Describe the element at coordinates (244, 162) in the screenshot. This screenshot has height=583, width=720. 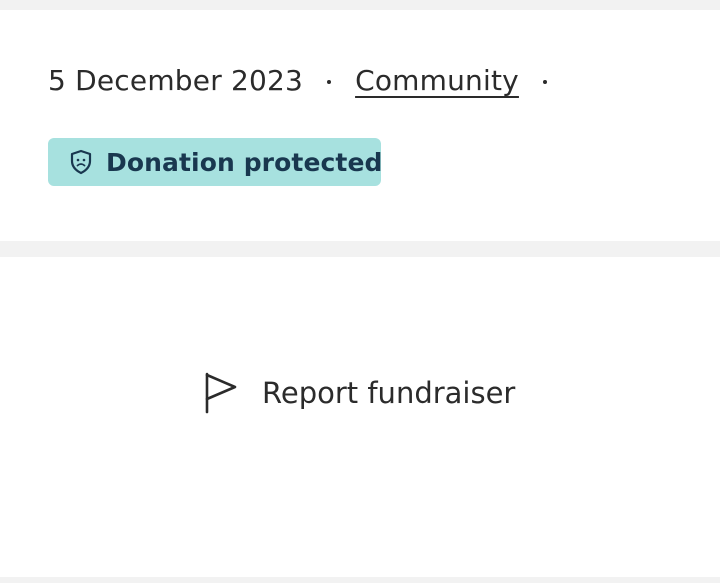
I see `badge-label: Donation protected` at that location.